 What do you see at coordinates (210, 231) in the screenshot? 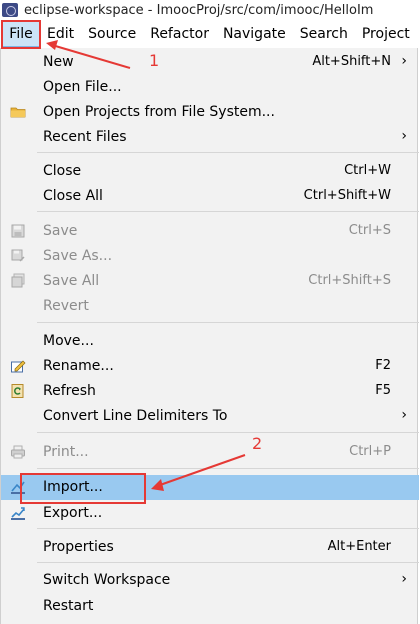
I see `menu-item-save: Save Ctrl+S` at bounding box center [210, 231].